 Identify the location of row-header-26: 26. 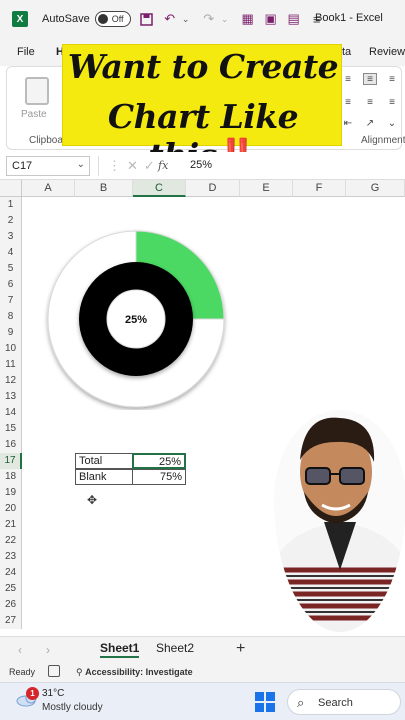
(11, 605).